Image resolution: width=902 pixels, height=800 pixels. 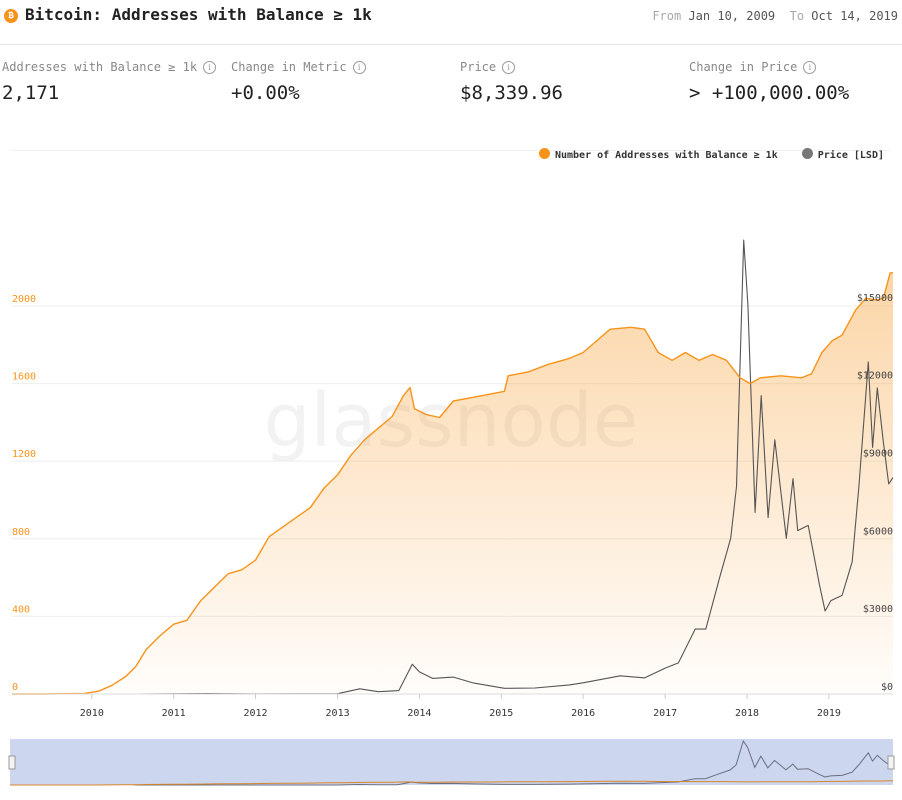 I want to click on x-tick-label: 2014, so click(x=419, y=713).